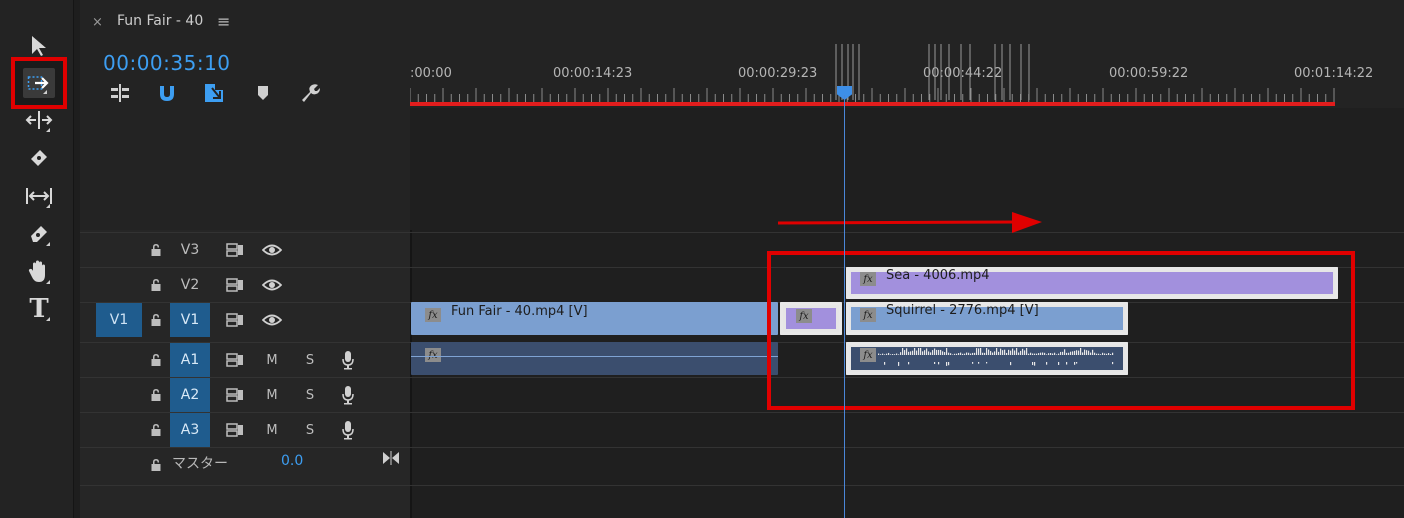 This screenshot has width=1404, height=518. Describe the element at coordinates (97, 22) in the screenshot. I see `close-tab-button: ×` at that location.